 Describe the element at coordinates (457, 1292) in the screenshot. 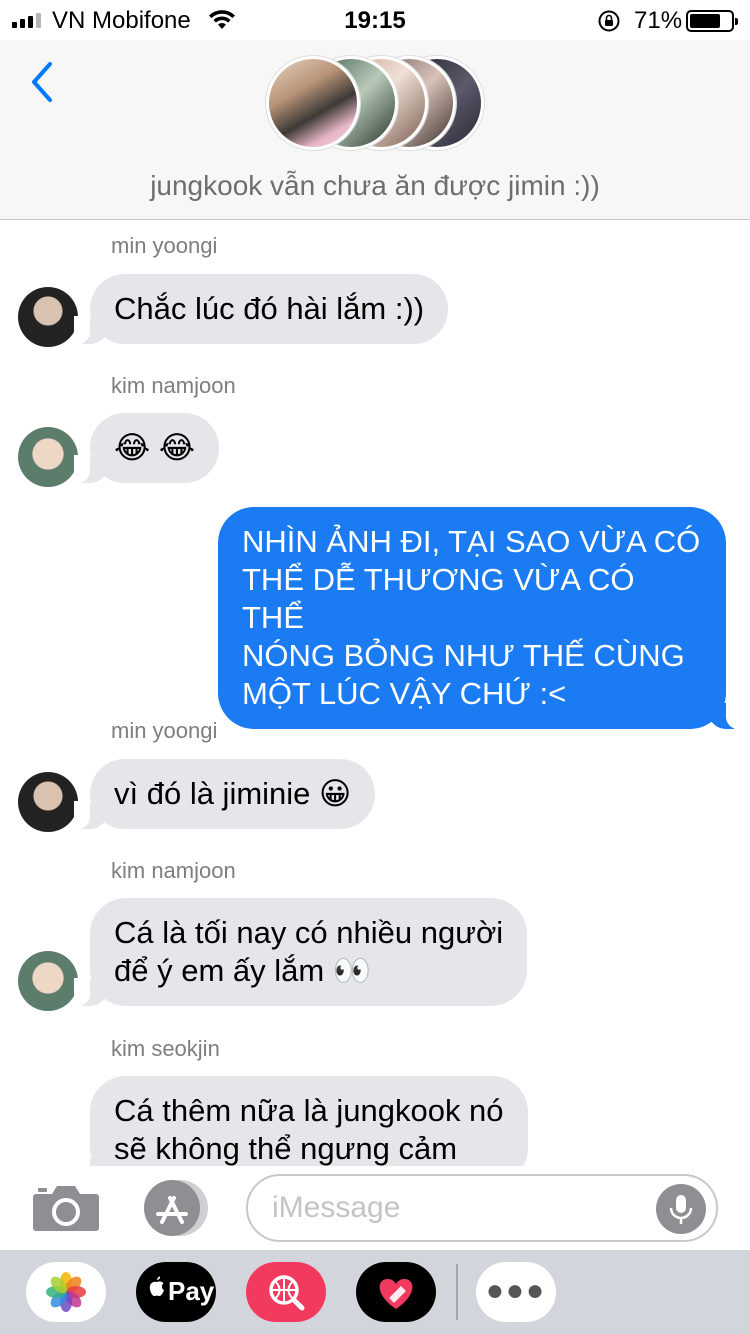

I see `drawer-divider` at that location.